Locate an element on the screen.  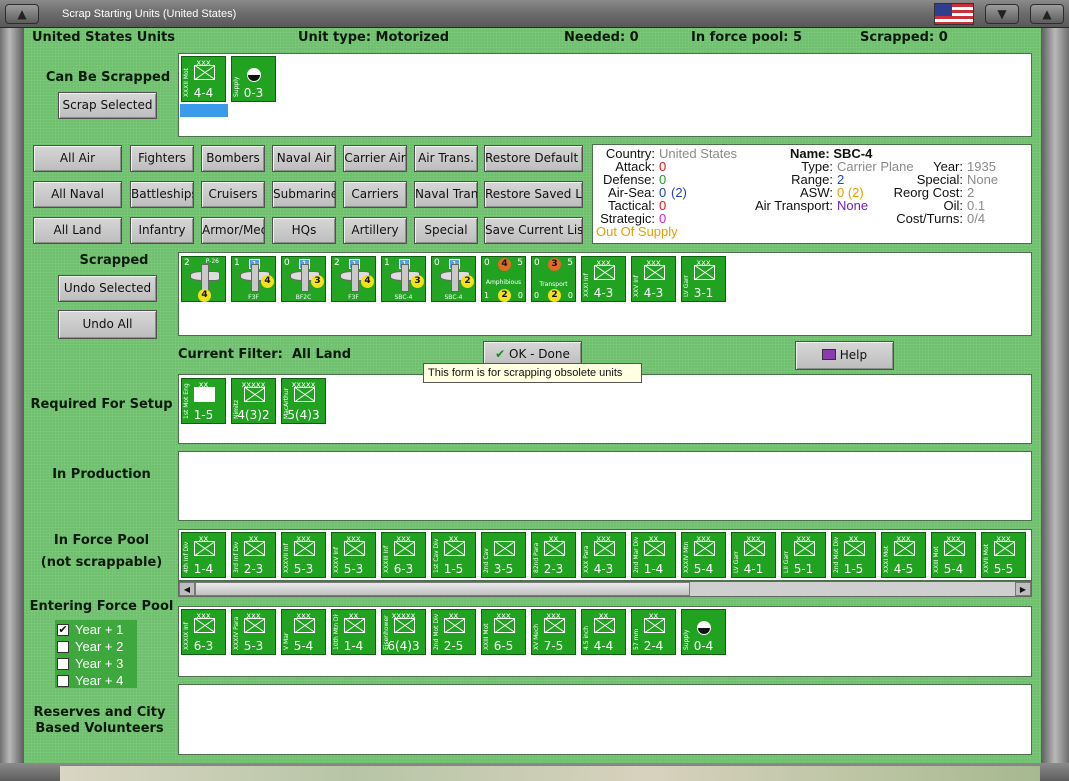
filter-special: Special is located at coordinates (446, 230).